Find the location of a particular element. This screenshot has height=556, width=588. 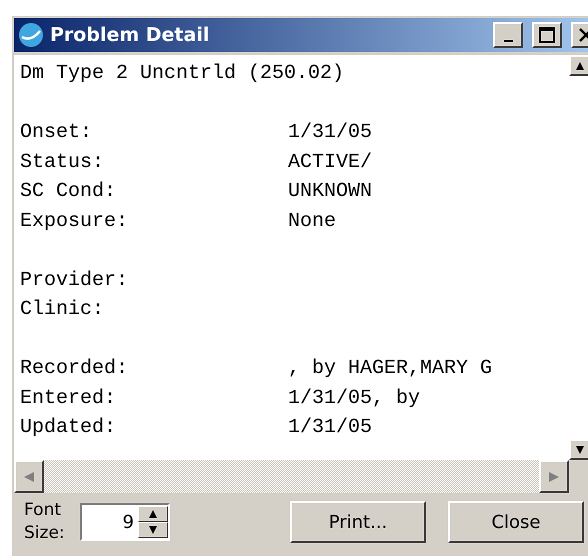

right-arrow-icon is located at coordinates (554, 477).